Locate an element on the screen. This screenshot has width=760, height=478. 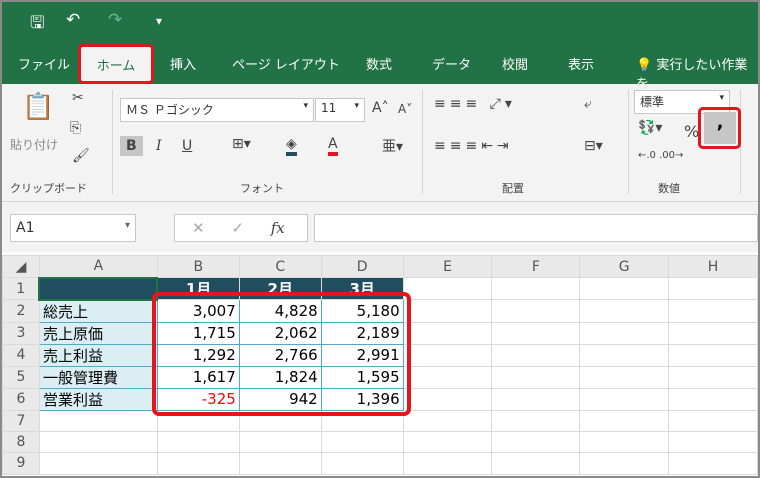
italic-button: I is located at coordinates (159, 146).